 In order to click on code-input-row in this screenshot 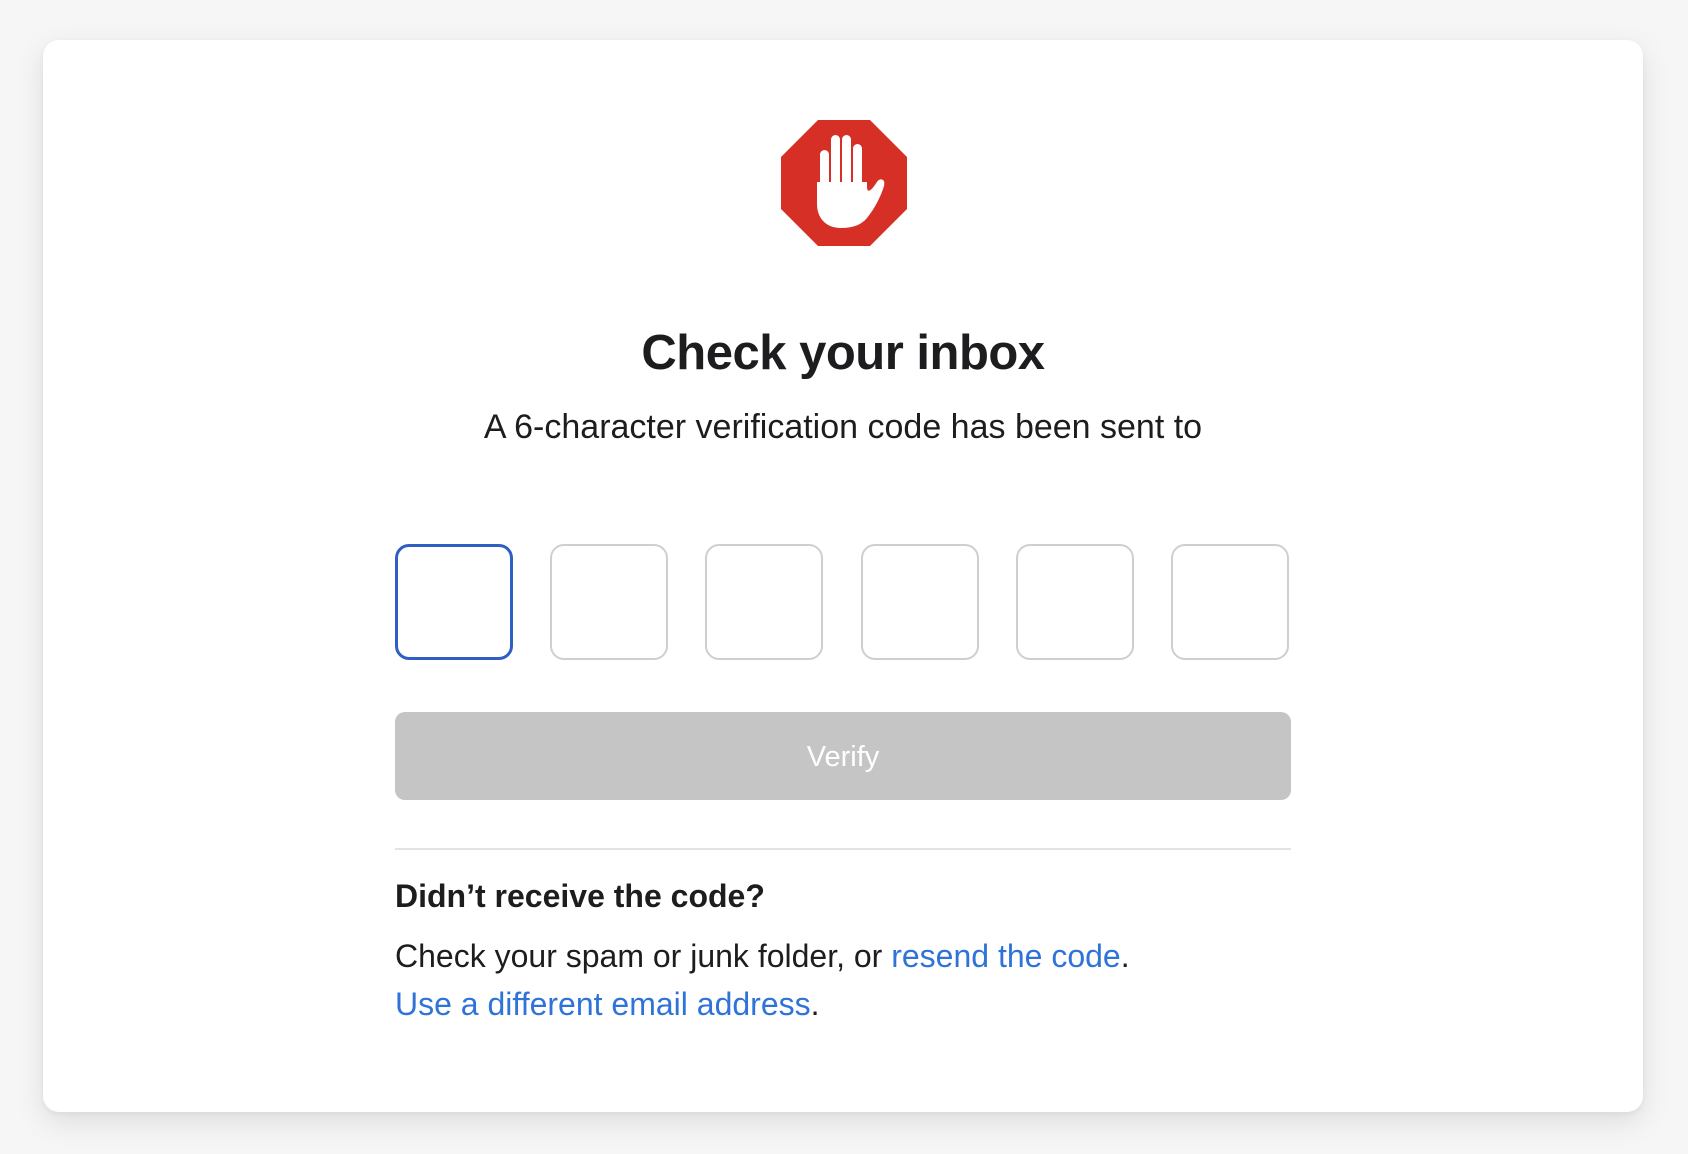, I will do `click(843, 604)`.